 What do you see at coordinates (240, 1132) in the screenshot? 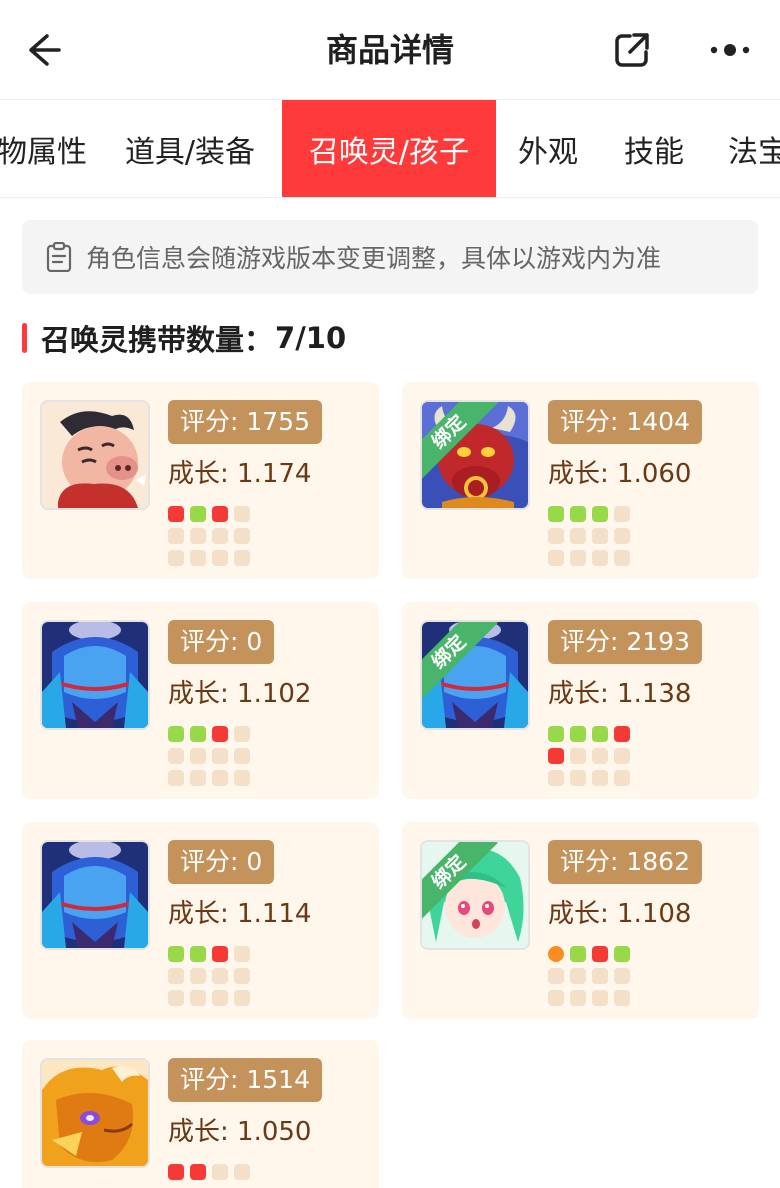
I see `pet-growth: 成长: 1.050` at bounding box center [240, 1132].